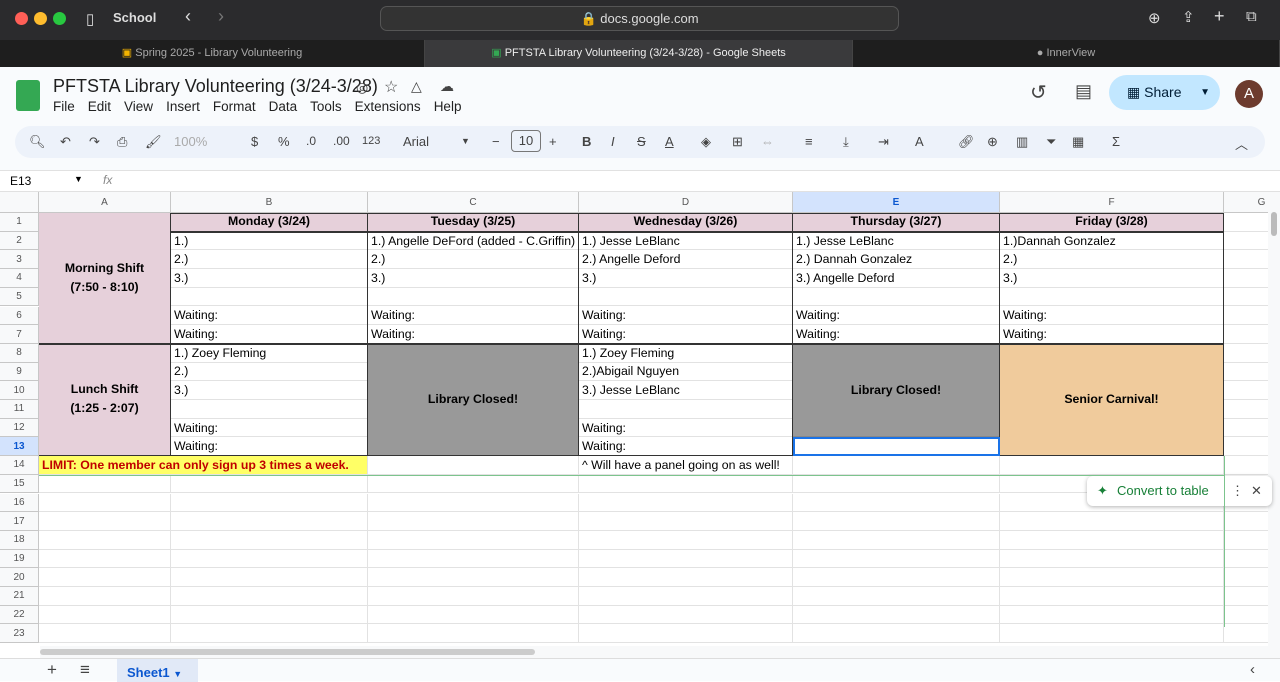  What do you see at coordinates (362, 87) in the screenshot?
I see `shield-icon: ◎` at bounding box center [362, 87].